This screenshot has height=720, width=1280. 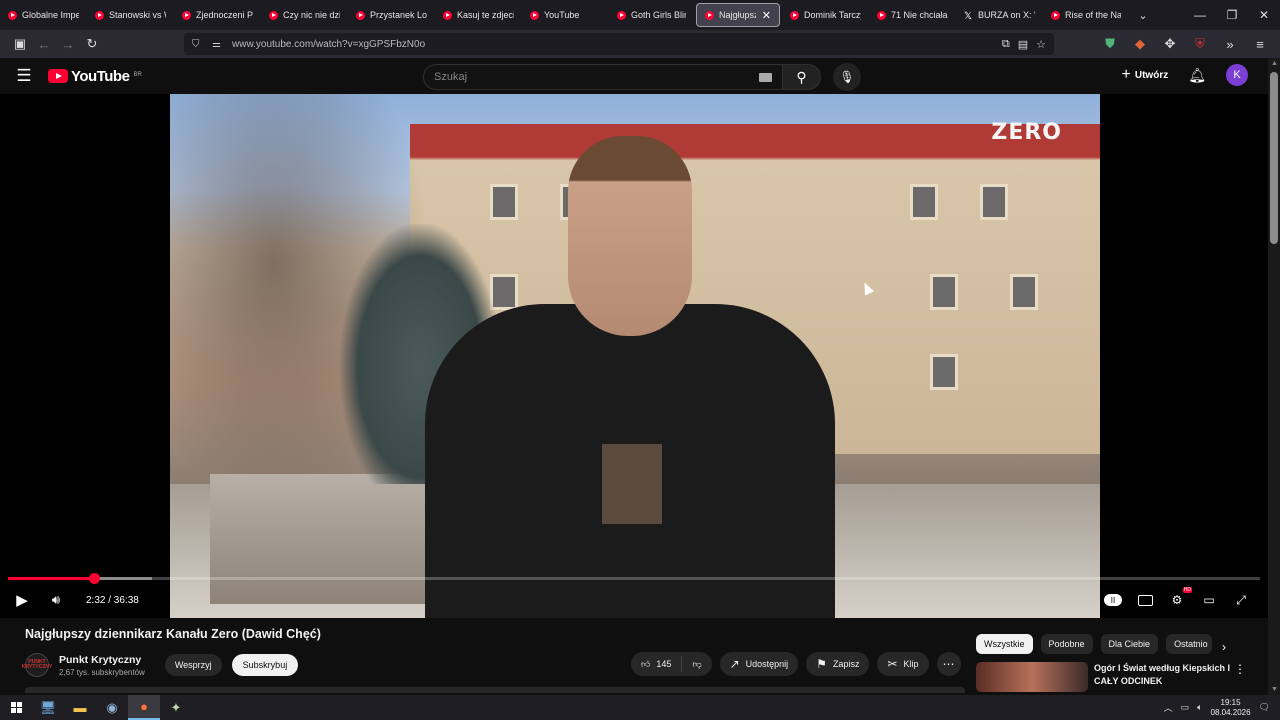 I want to click on voice-search-button: 🎙, so click(x=847, y=77).